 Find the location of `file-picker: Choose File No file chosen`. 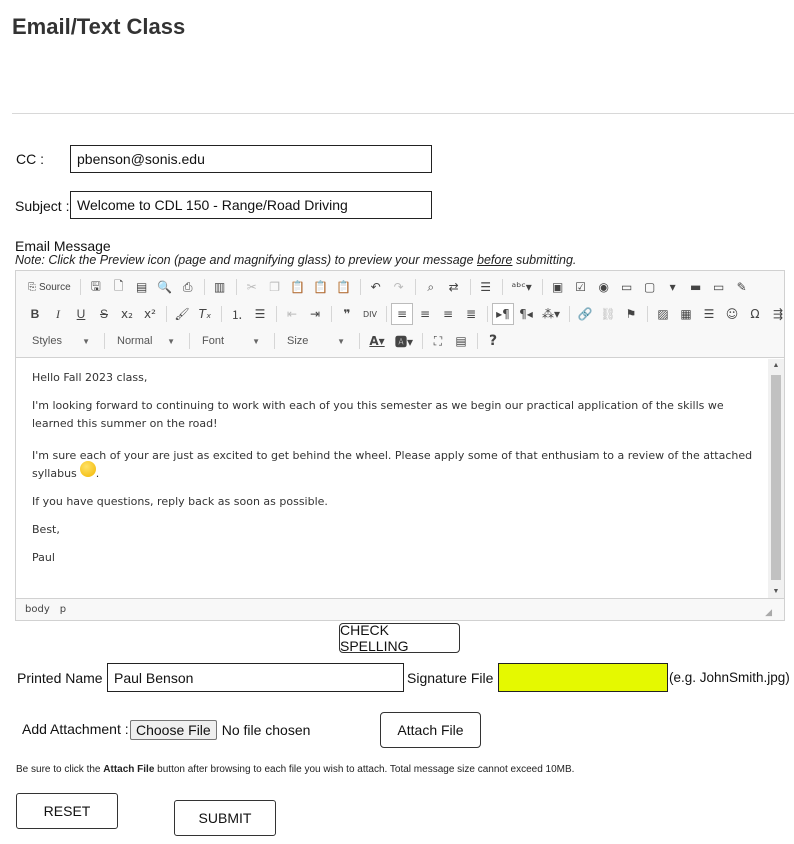

file-picker: Choose File No file chosen is located at coordinates (220, 730).